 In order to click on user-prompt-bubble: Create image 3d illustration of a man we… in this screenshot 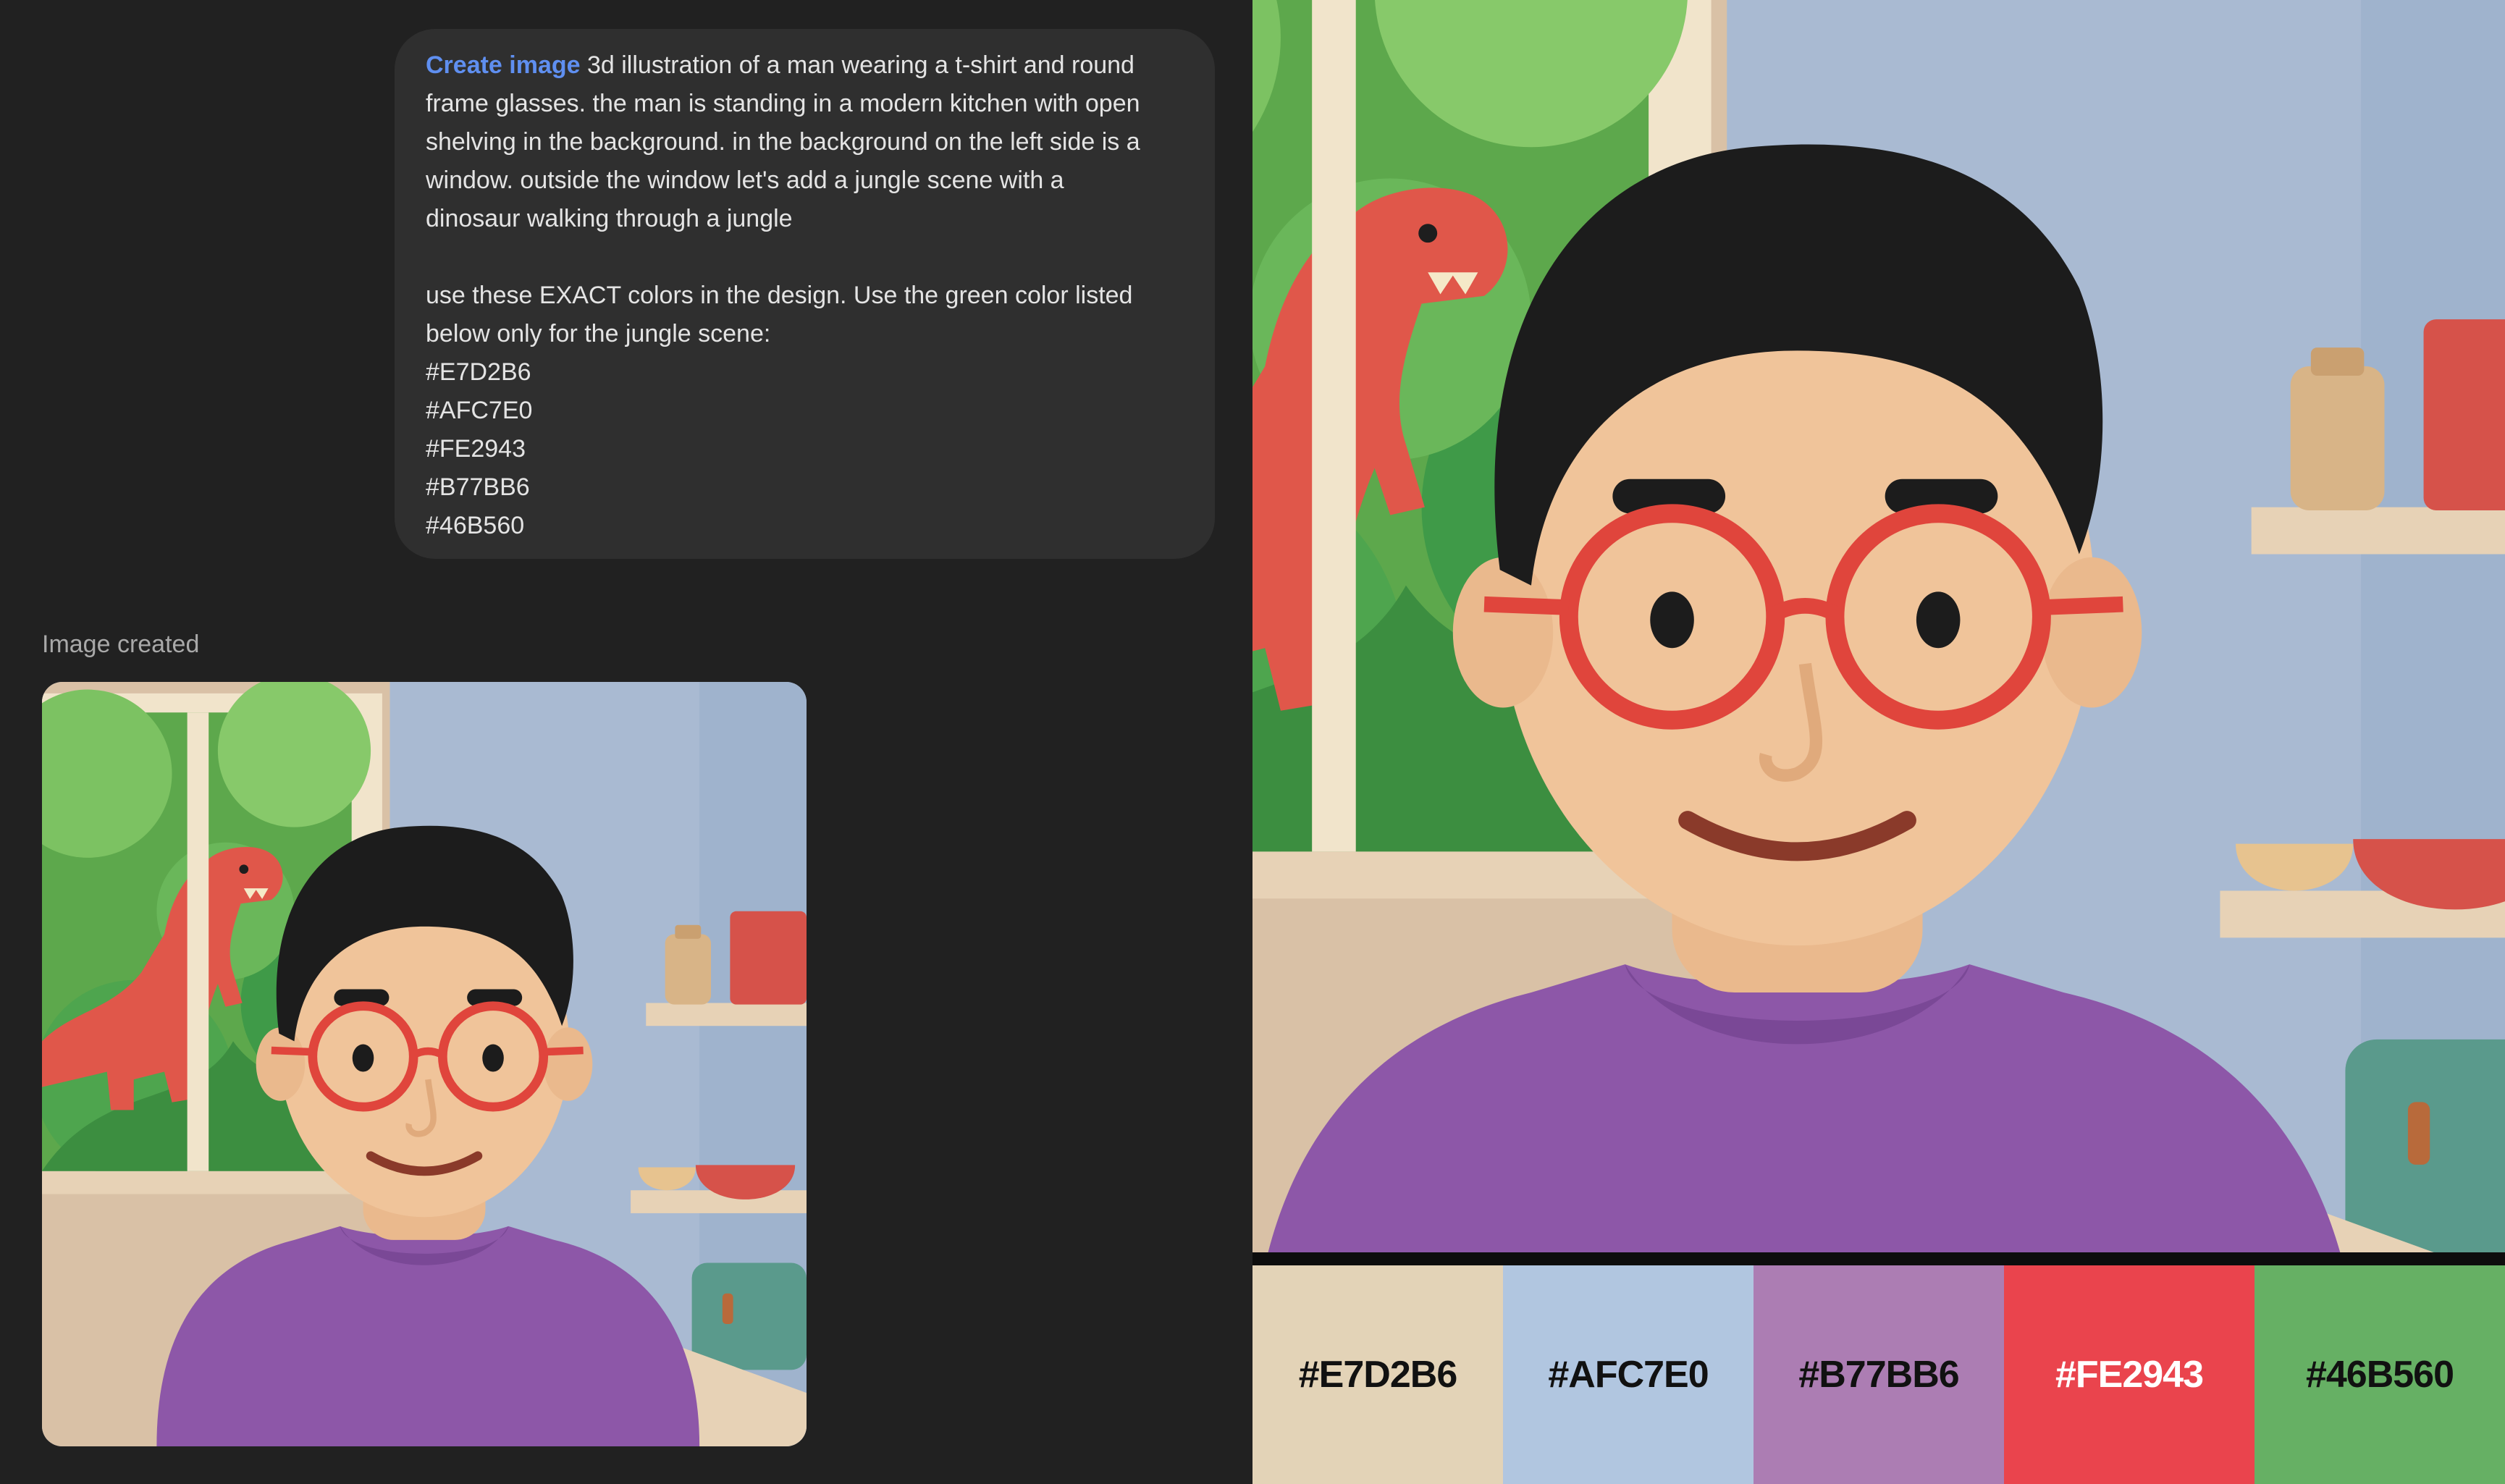, I will do `click(805, 294)`.